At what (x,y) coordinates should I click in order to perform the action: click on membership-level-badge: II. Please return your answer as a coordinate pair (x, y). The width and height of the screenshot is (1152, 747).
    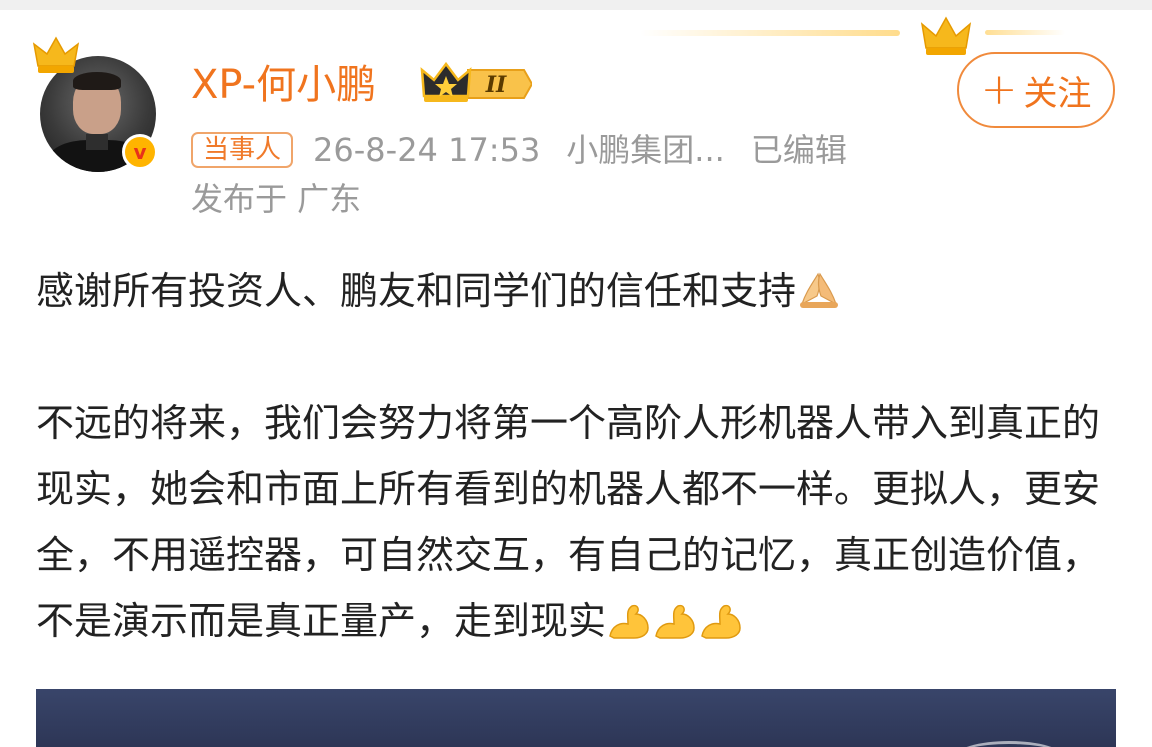
    Looking at the image, I should click on (476, 82).